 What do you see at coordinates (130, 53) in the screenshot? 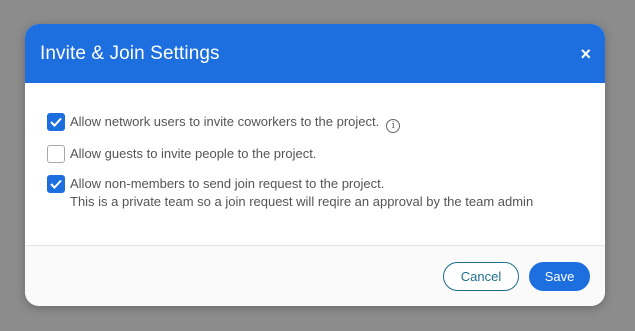
I see `dialog-title: Invite & Join Settings` at bounding box center [130, 53].